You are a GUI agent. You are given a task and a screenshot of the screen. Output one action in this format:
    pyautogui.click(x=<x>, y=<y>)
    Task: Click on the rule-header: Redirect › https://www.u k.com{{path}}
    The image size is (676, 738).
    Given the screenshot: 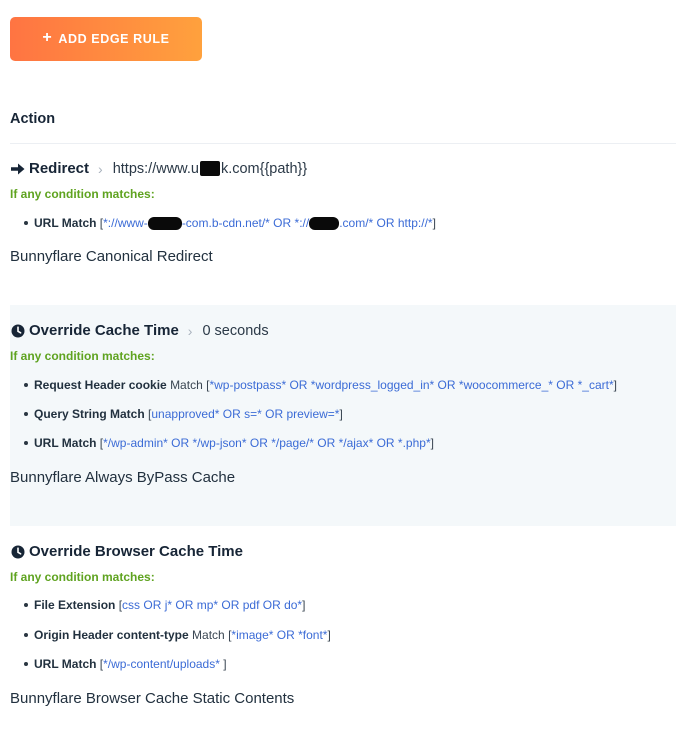 What is the action you would take?
    pyautogui.click(x=158, y=168)
    